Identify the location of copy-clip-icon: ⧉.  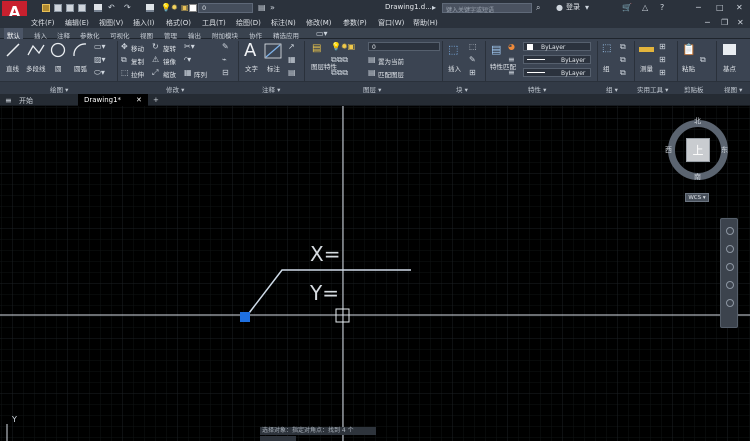
(703, 60).